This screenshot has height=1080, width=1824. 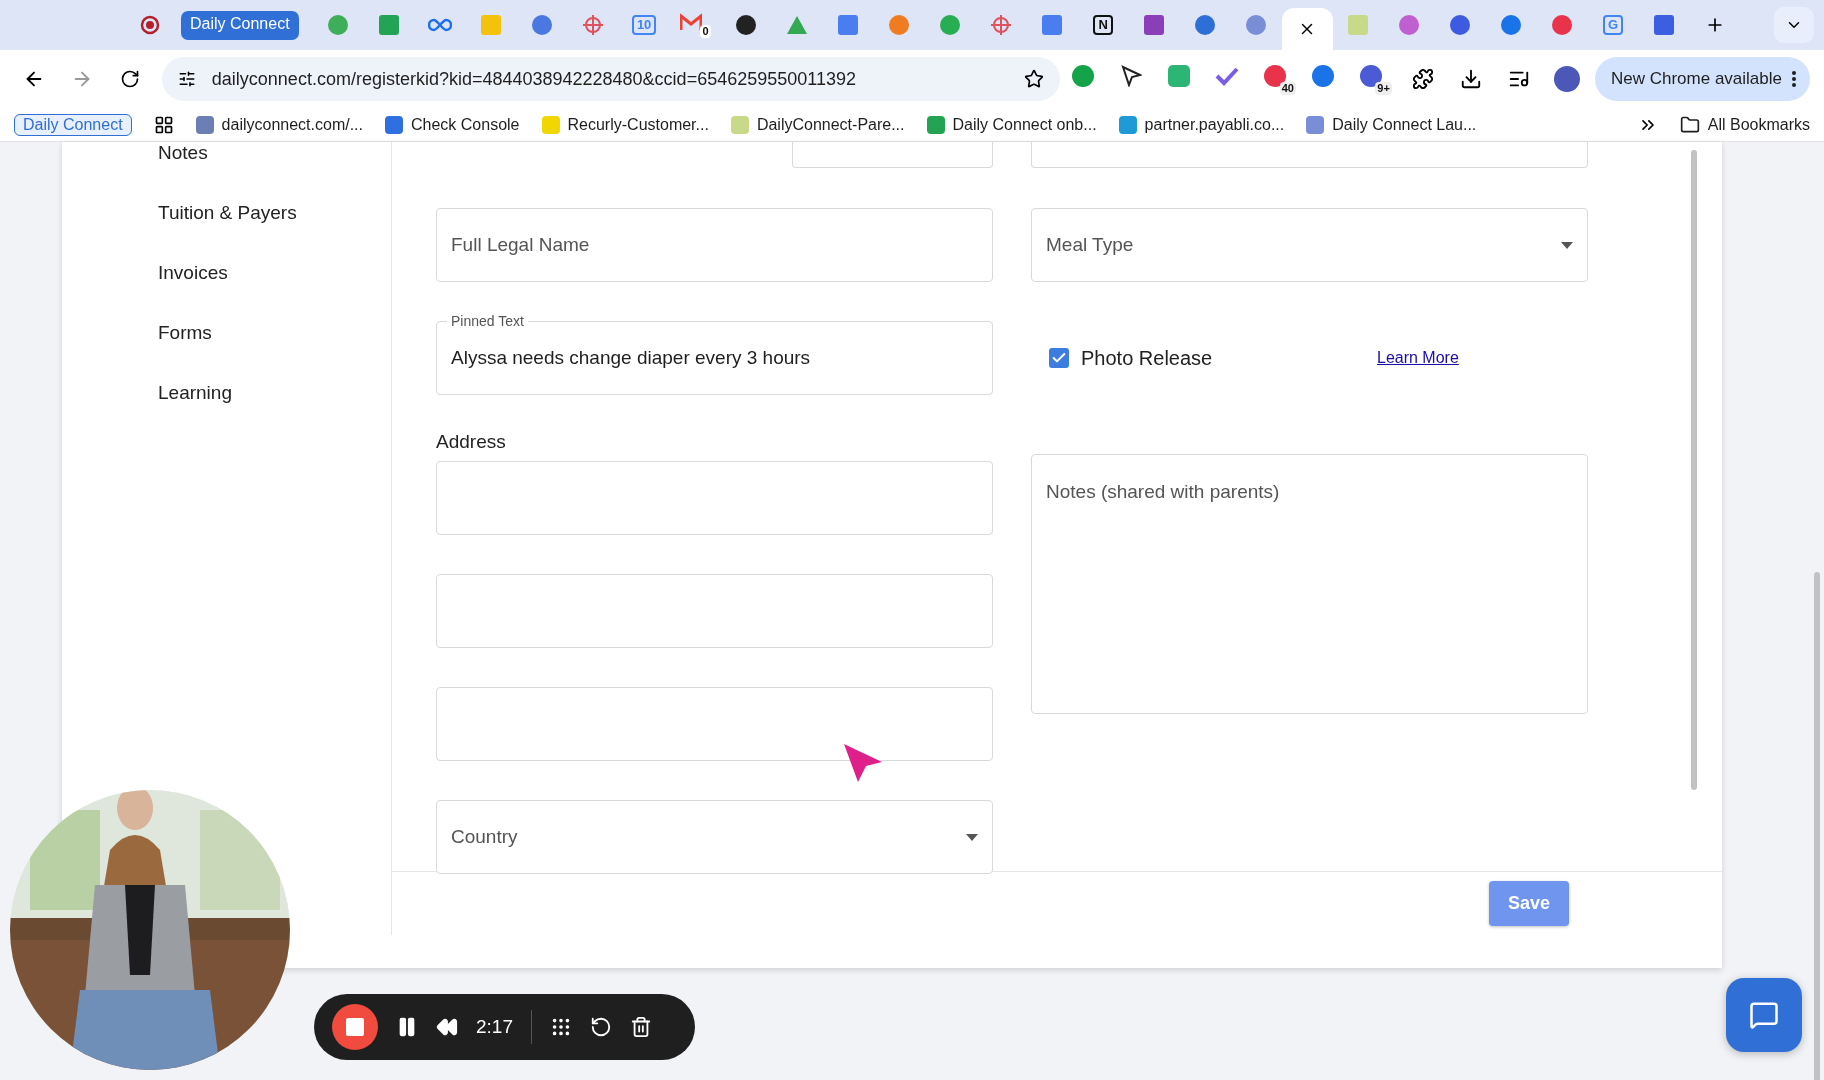 I want to click on apps-icon, so click(x=163, y=124).